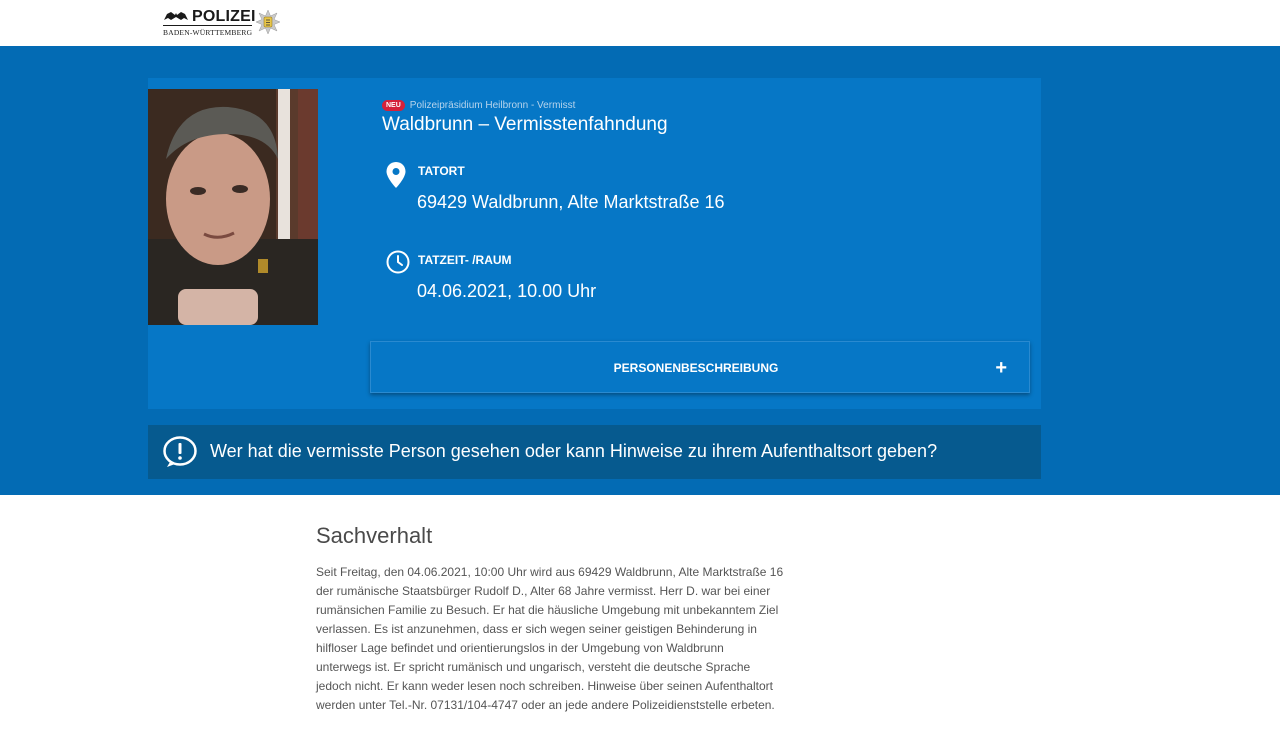 Image resolution: width=1280 pixels, height=743 pixels. I want to click on time-label: TATZEIT- /RAUM, so click(465, 260).